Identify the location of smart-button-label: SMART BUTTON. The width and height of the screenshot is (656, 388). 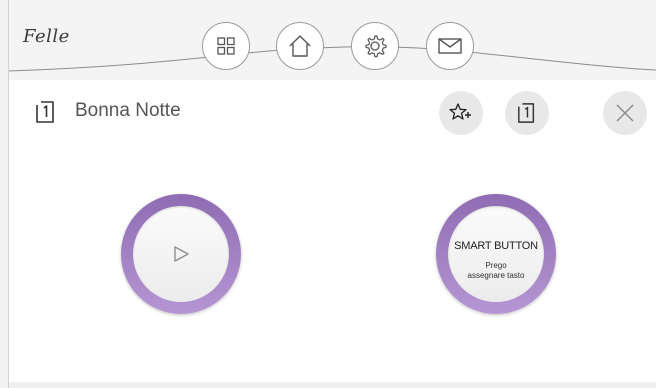
(496, 245).